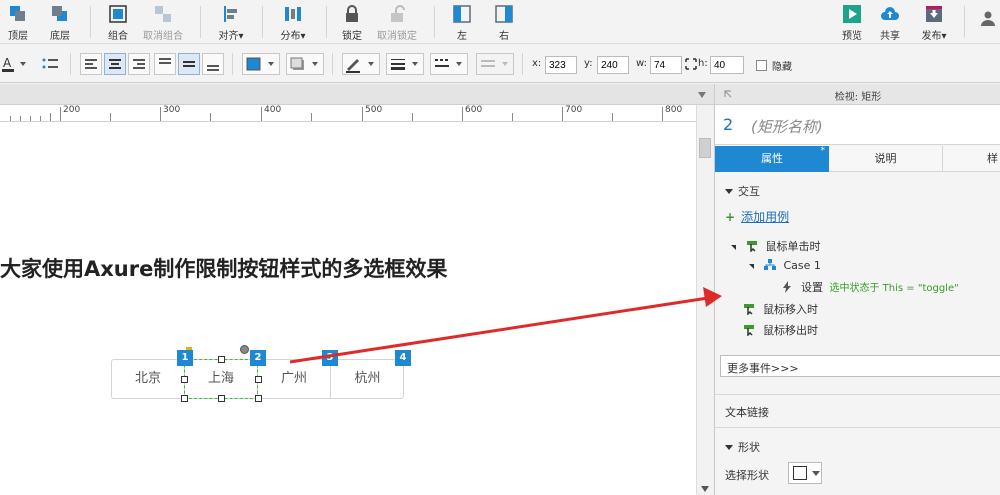 The width and height of the screenshot is (1000, 495). What do you see at coordinates (772, 159) in the screenshot?
I see `tab-properties: 属性 *` at bounding box center [772, 159].